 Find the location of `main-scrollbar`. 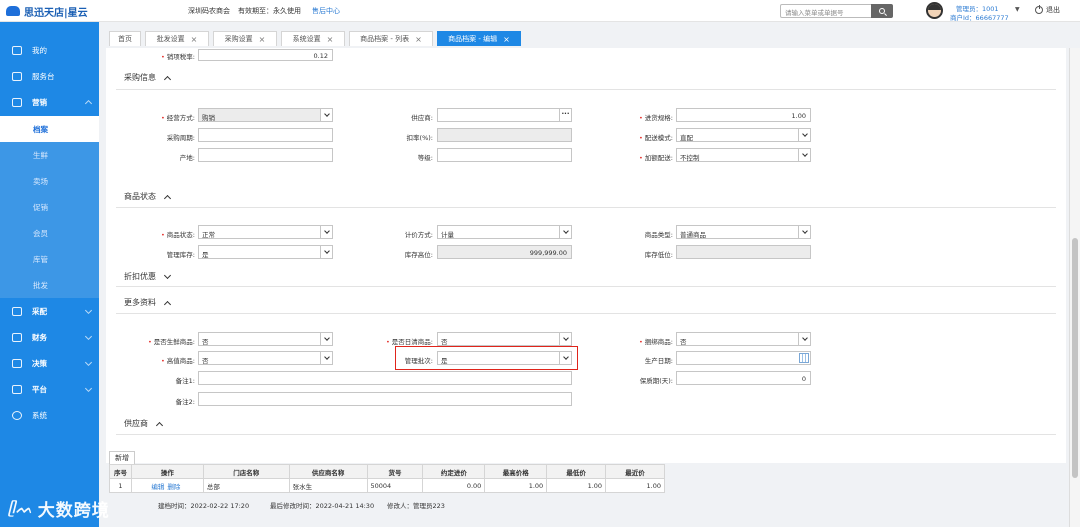

main-scrollbar is located at coordinates (1074, 287).